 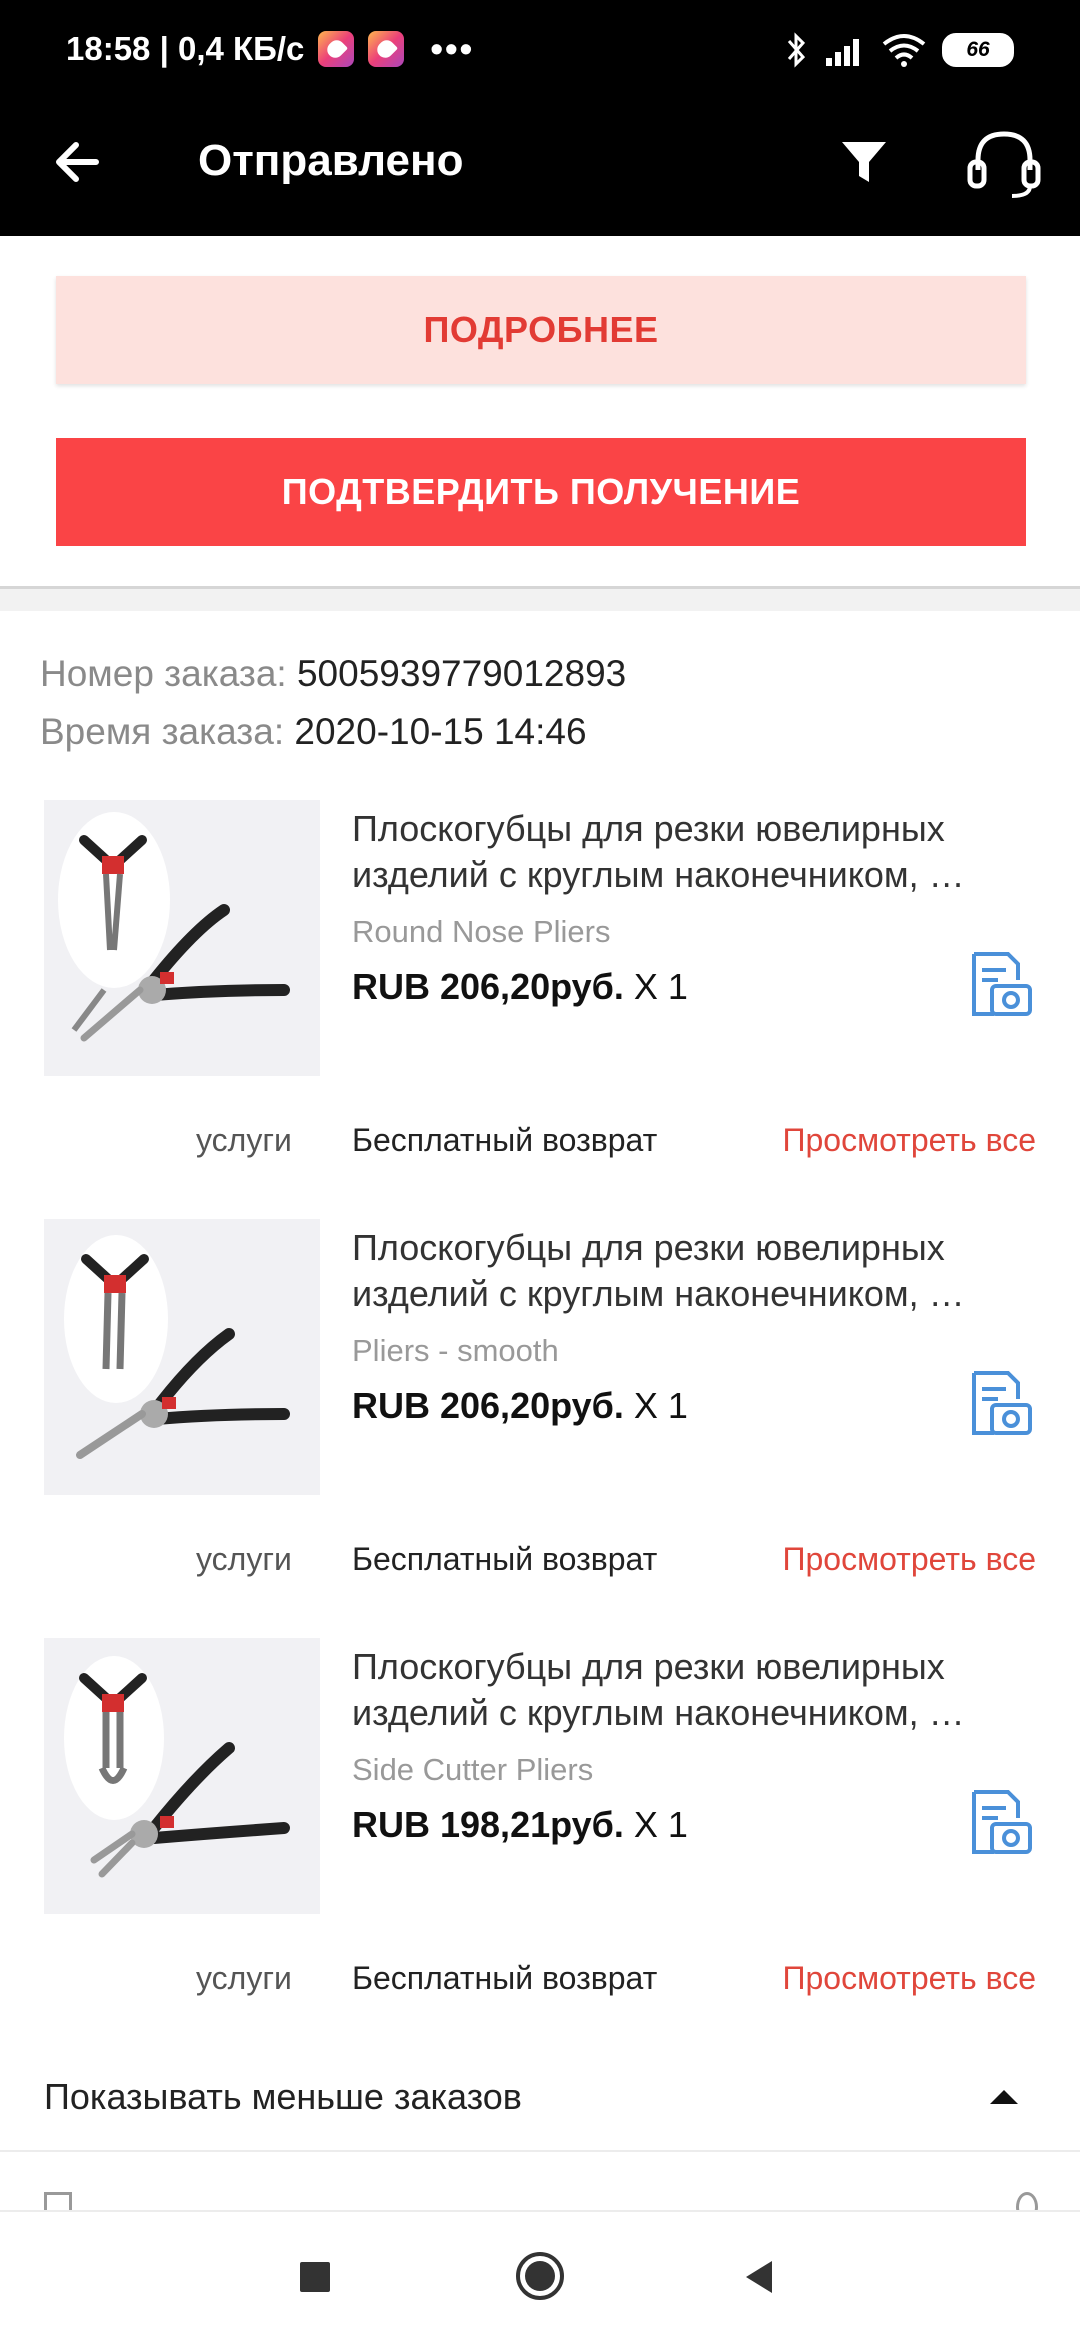 I want to click on next-row-clipped, so click(x=540, y=2181).